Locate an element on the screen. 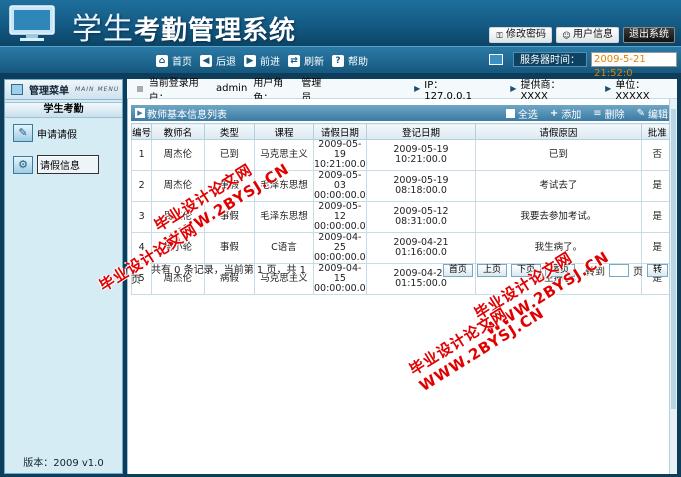 This screenshot has width=681, height=477. delete-icon: ≡ is located at coordinates (597, 113).